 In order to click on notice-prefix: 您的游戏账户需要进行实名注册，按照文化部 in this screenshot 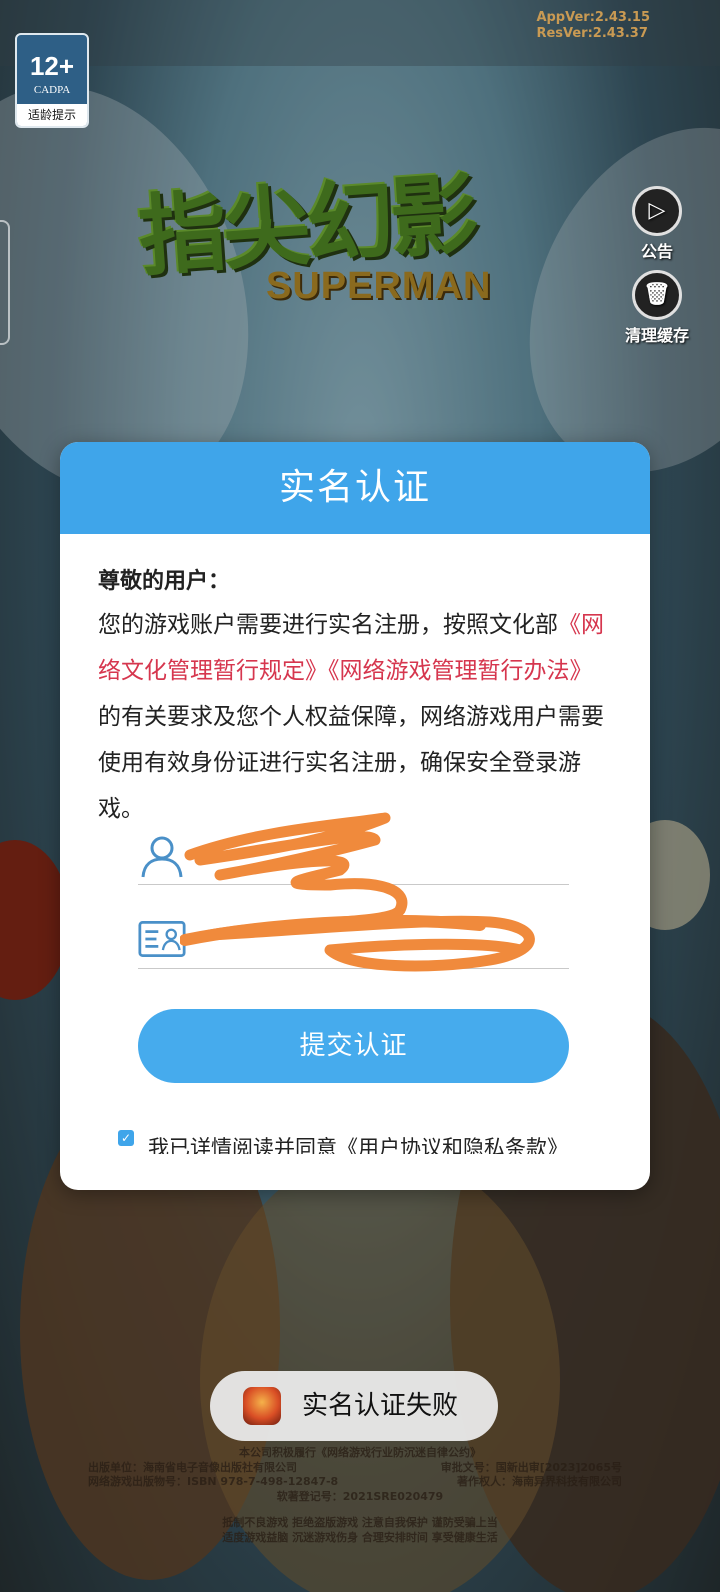, I will do `click(328, 625)`.